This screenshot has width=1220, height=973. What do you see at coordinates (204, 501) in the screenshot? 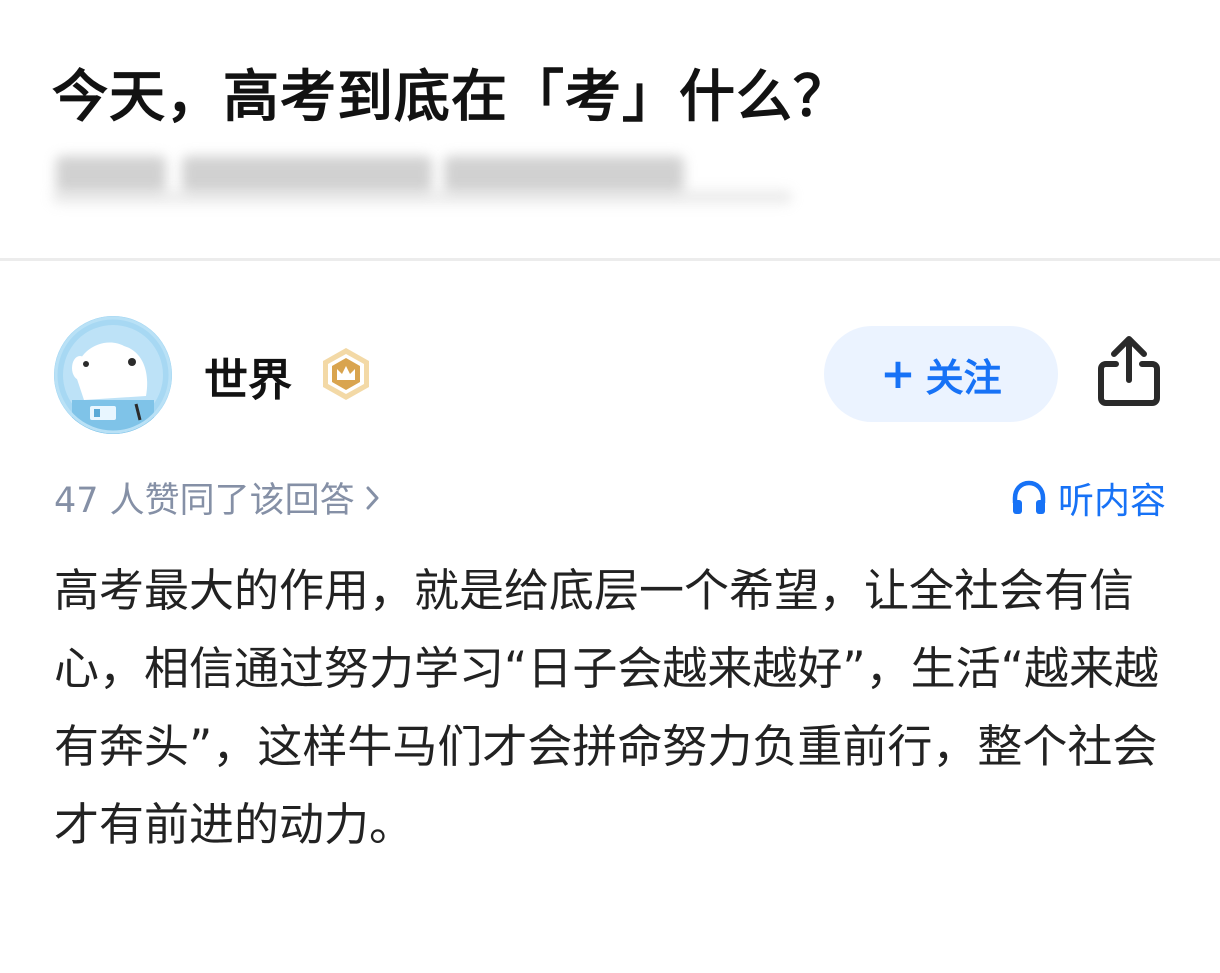
I see `upvote-text: 47 人赞同了该回答` at bounding box center [204, 501].